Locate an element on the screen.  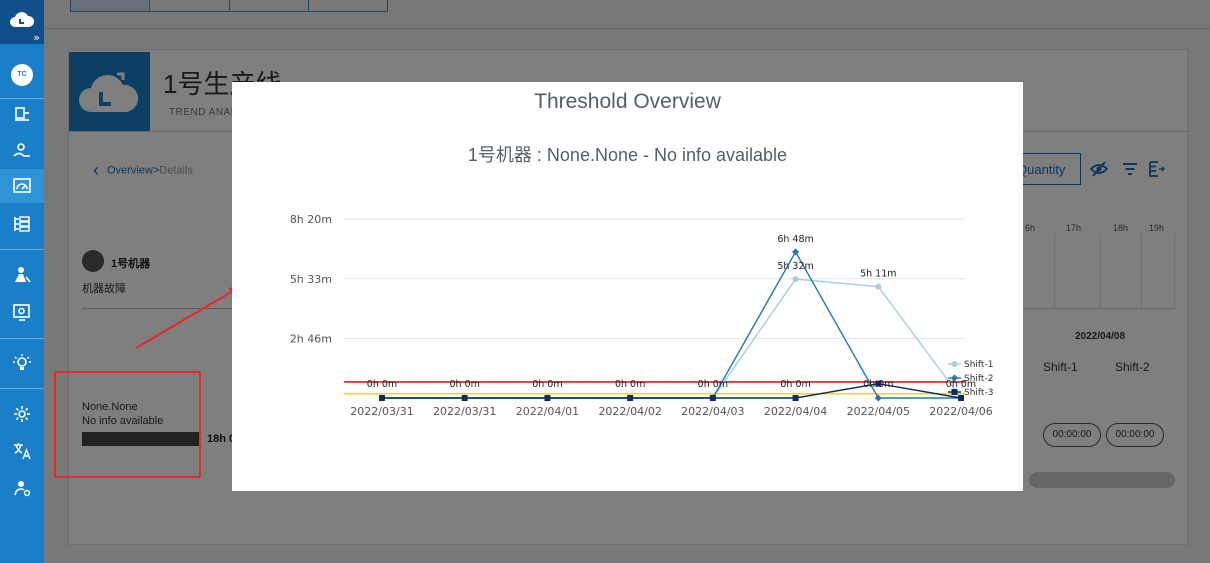
machine-hand-icon is located at coordinates (22, 151).